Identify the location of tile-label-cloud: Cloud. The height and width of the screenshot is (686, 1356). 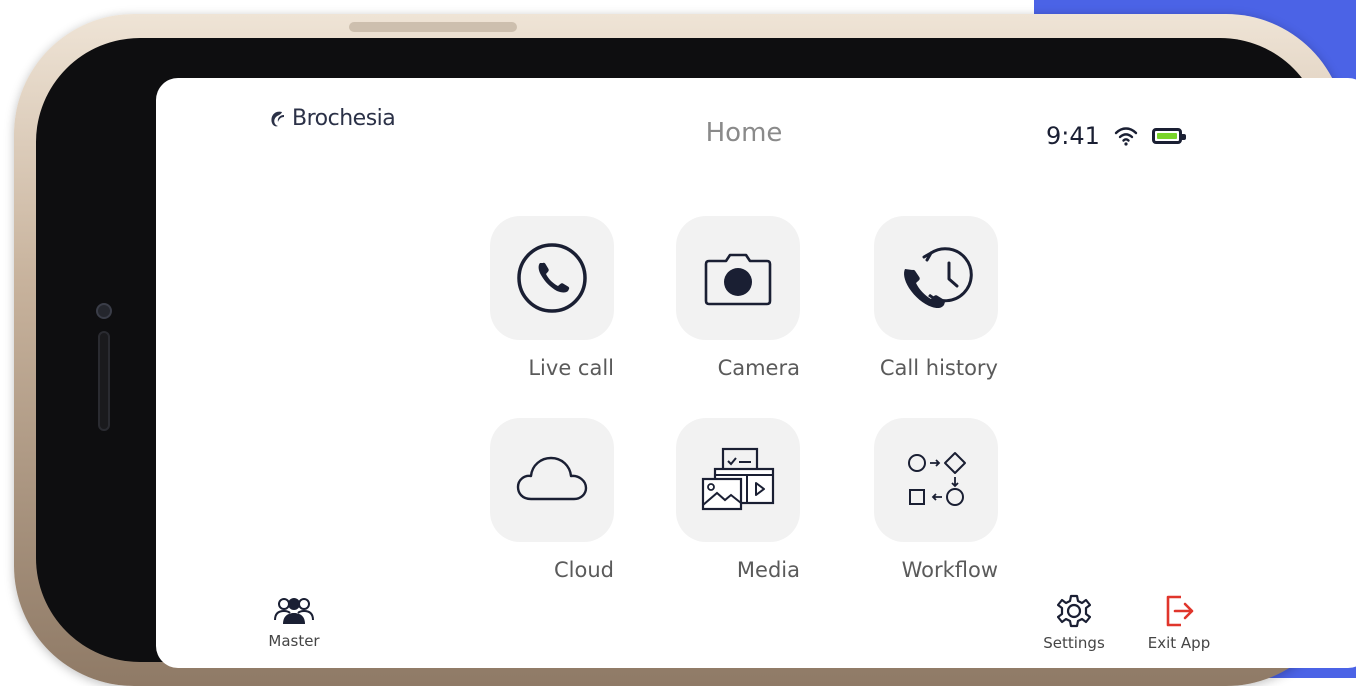
(584, 570).